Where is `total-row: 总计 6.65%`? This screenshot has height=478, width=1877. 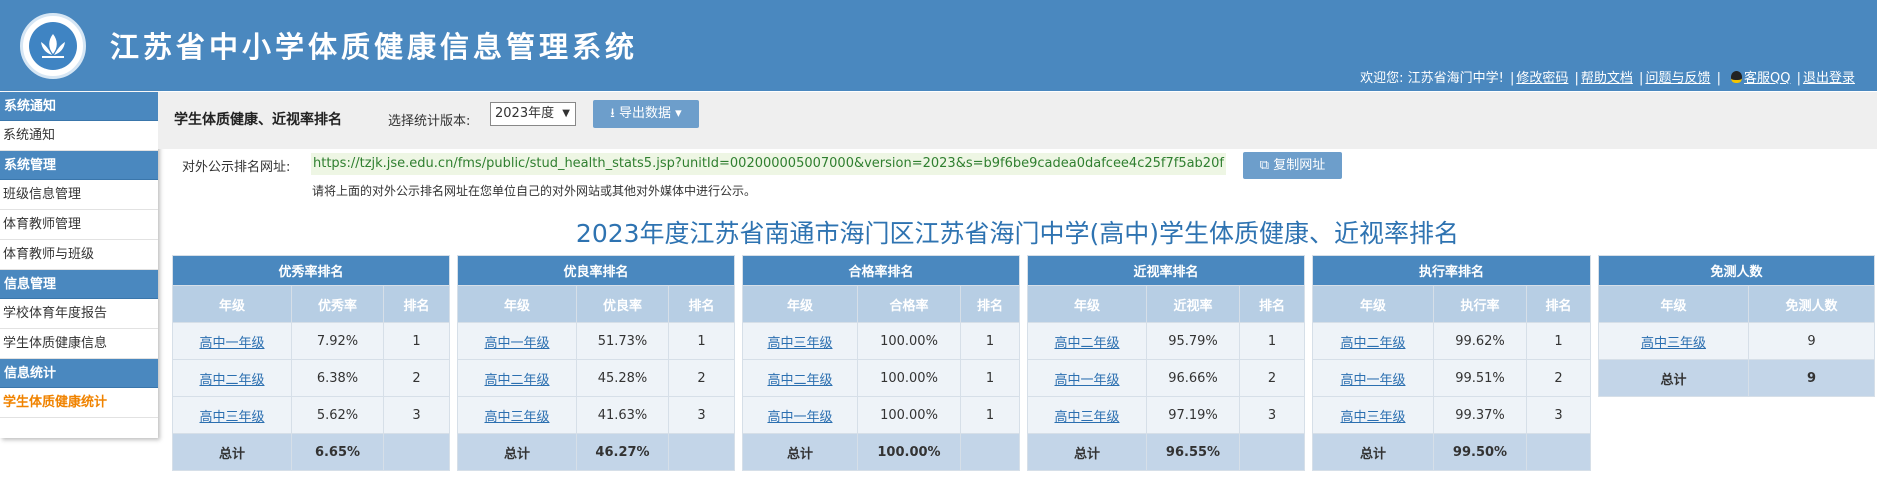
total-row: 总计 6.65% is located at coordinates (311, 452).